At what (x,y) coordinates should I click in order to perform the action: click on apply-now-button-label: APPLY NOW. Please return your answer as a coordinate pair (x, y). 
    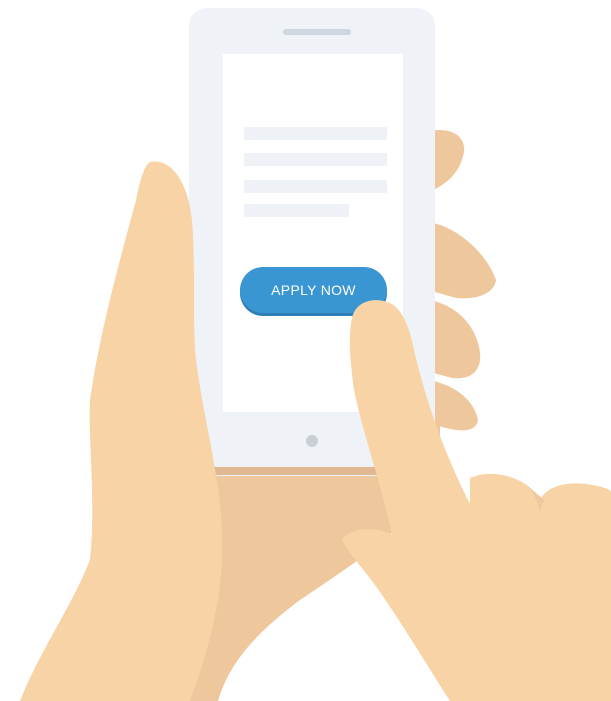
    Looking at the image, I should click on (313, 290).